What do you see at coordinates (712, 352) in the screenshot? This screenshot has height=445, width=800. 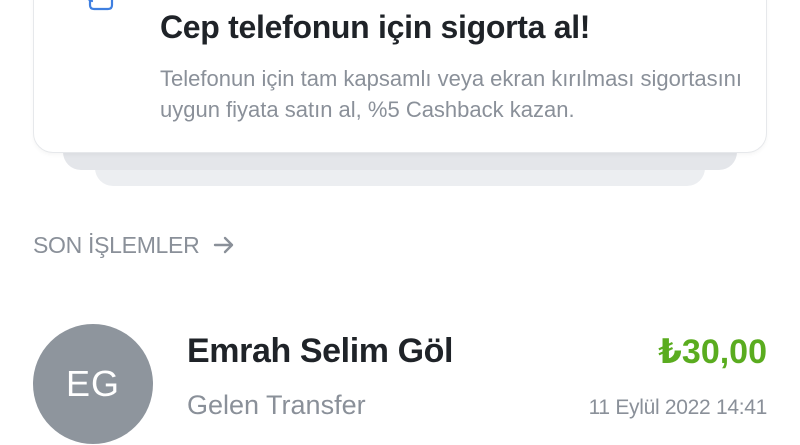 I see `transaction-amount: ₺30,00` at bounding box center [712, 352].